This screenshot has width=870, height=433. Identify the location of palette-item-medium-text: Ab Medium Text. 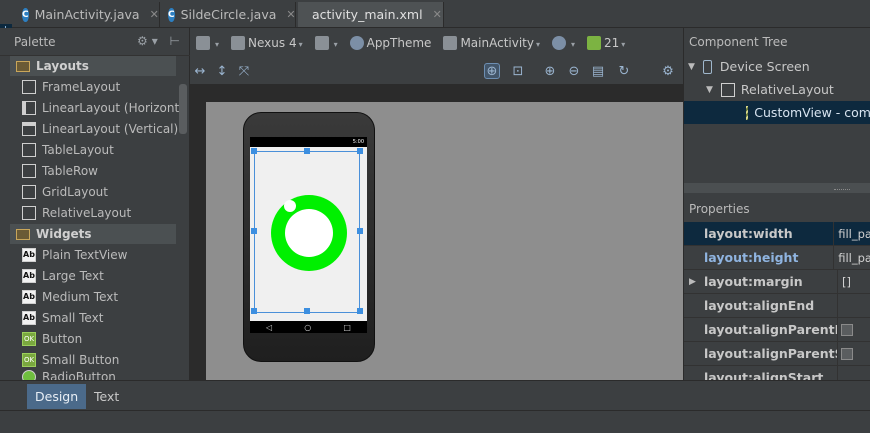
(102, 296).